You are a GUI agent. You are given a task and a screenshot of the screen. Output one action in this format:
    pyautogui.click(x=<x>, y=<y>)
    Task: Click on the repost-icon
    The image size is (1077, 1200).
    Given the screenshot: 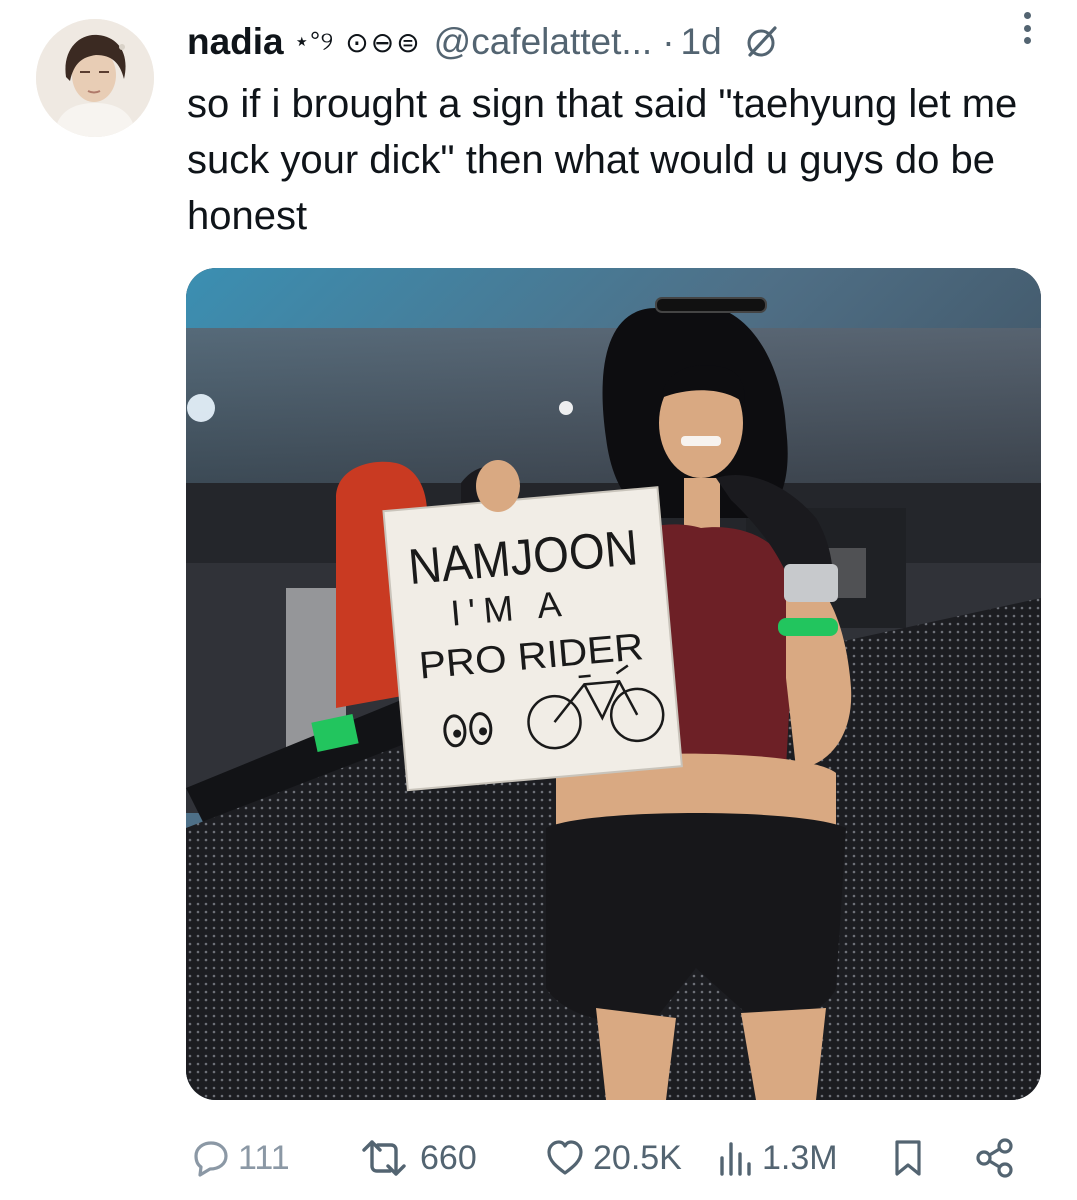 What is the action you would take?
    pyautogui.click(x=384, y=1158)
    